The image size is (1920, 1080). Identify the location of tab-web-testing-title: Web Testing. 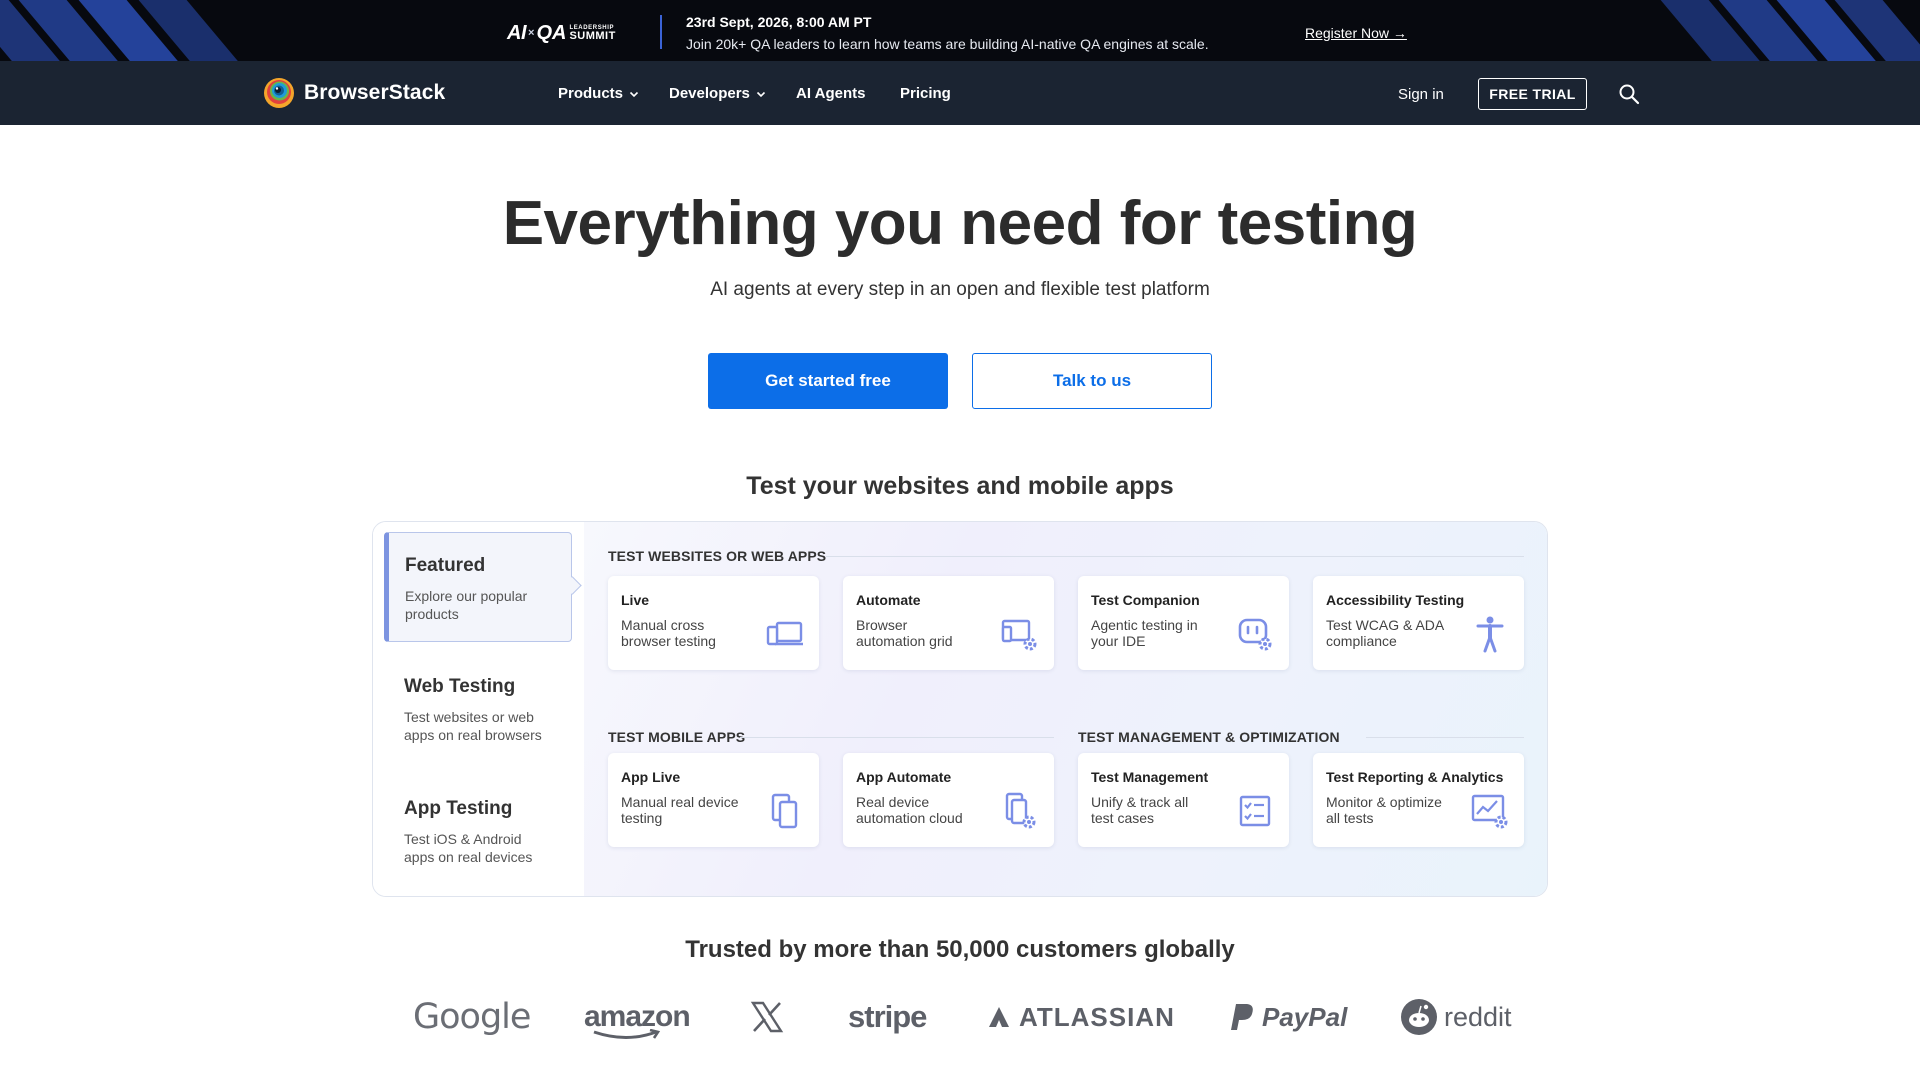
(460, 686).